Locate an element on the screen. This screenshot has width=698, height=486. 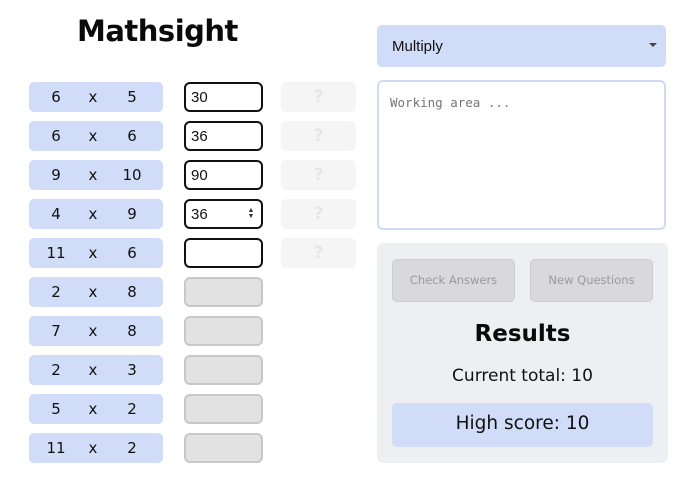
high-score: High score: 10 is located at coordinates (522, 425).